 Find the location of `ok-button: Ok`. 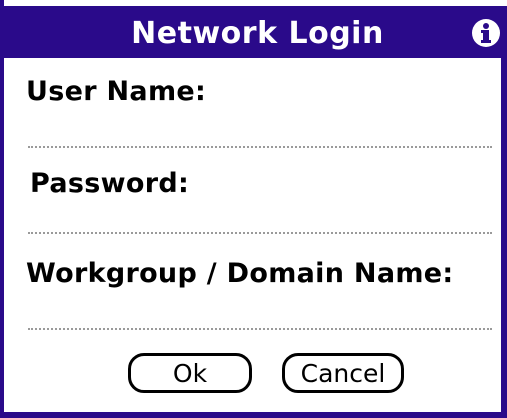

ok-button: Ok is located at coordinates (190, 373).